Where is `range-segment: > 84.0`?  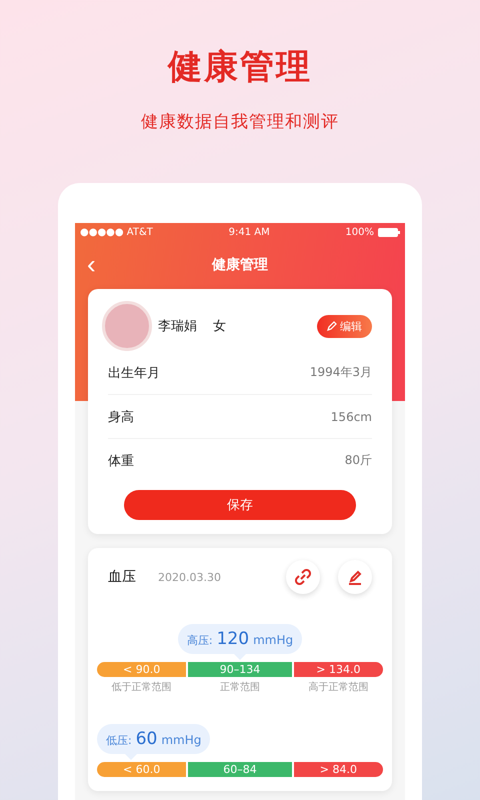
range-segment: > 84.0 is located at coordinates (338, 769).